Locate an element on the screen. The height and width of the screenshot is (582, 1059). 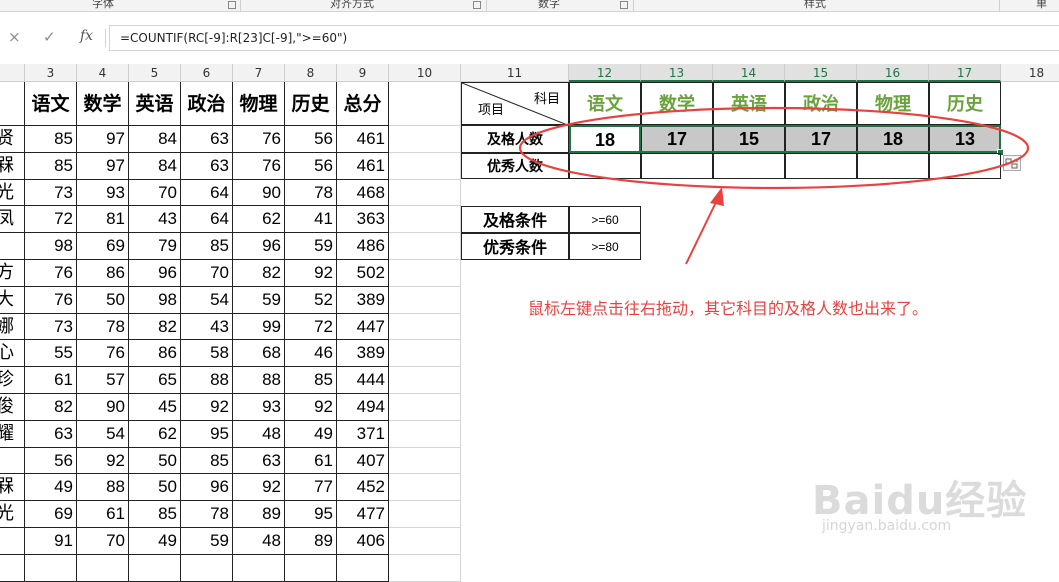
column-header: 6 is located at coordinates (207, 73).